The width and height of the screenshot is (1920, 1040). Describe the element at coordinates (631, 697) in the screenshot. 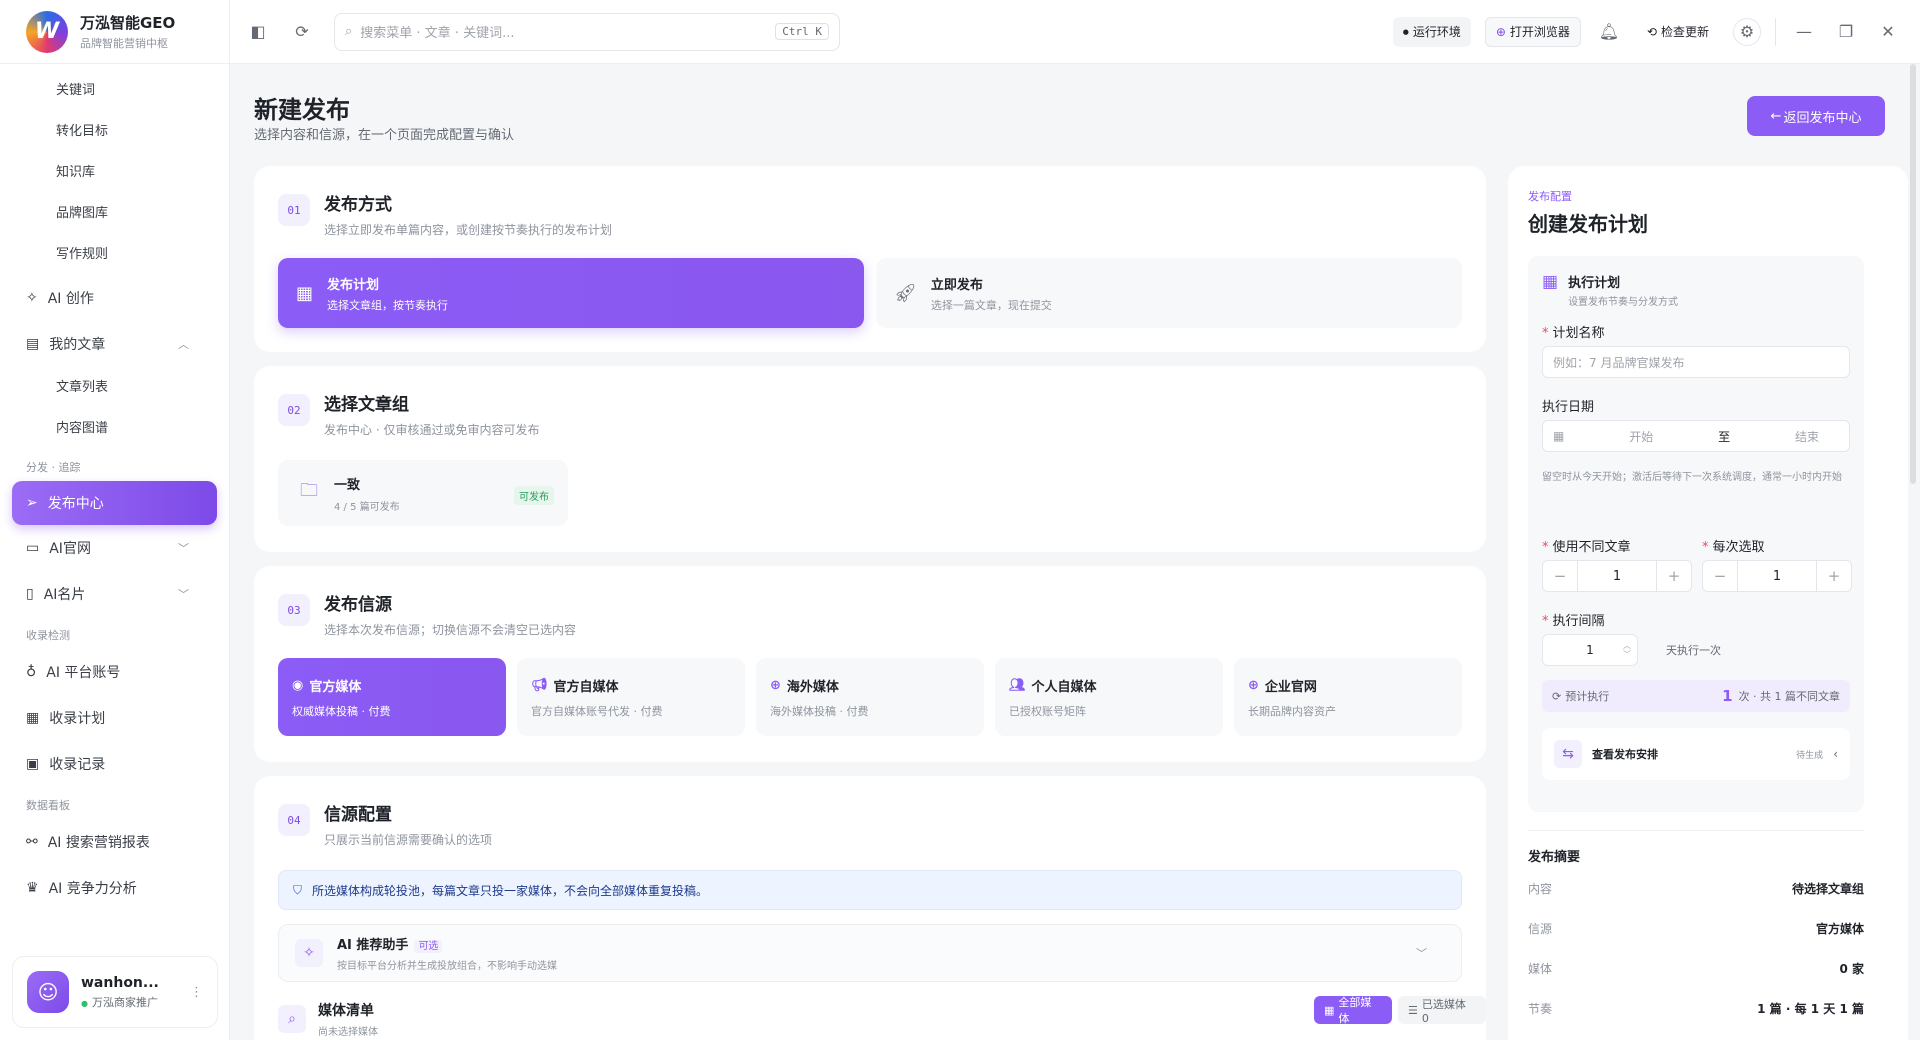

I see `source-official-self-media: 📢︎ 官方自媒体 官方自媒体账号代发 · 付费` at that location.